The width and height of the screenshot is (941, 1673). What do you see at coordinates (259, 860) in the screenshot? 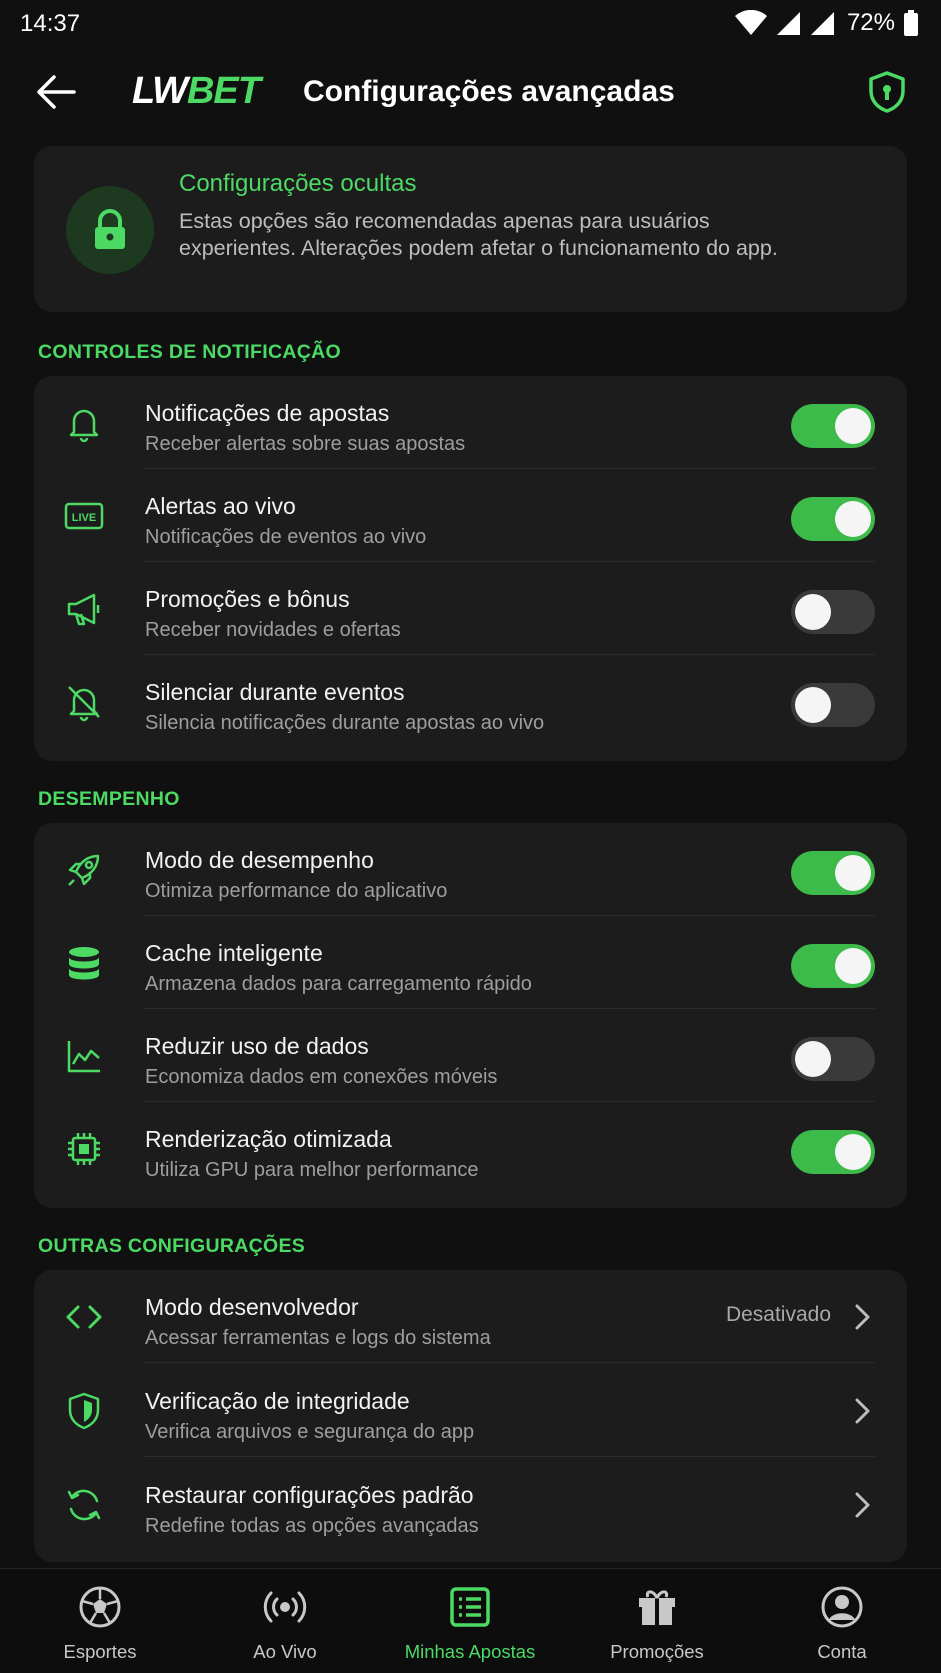
I see `setting-label: Modo de desempenho` at bounding box center [259, 860].